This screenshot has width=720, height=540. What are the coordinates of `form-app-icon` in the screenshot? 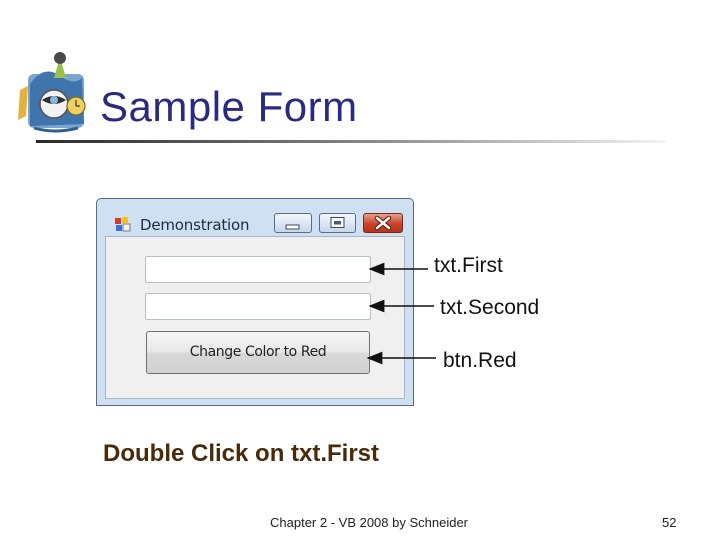 It's located at (123, 224).